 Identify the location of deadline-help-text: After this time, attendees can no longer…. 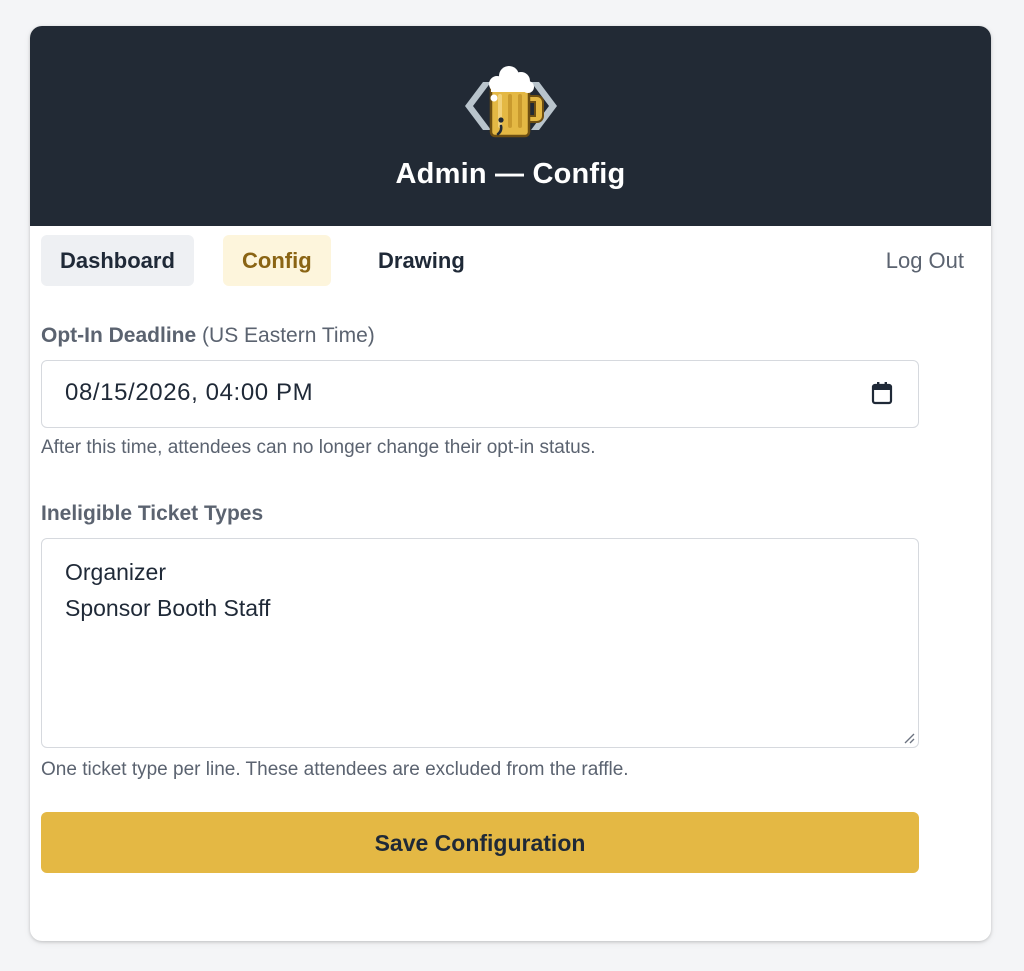
(318, 447).